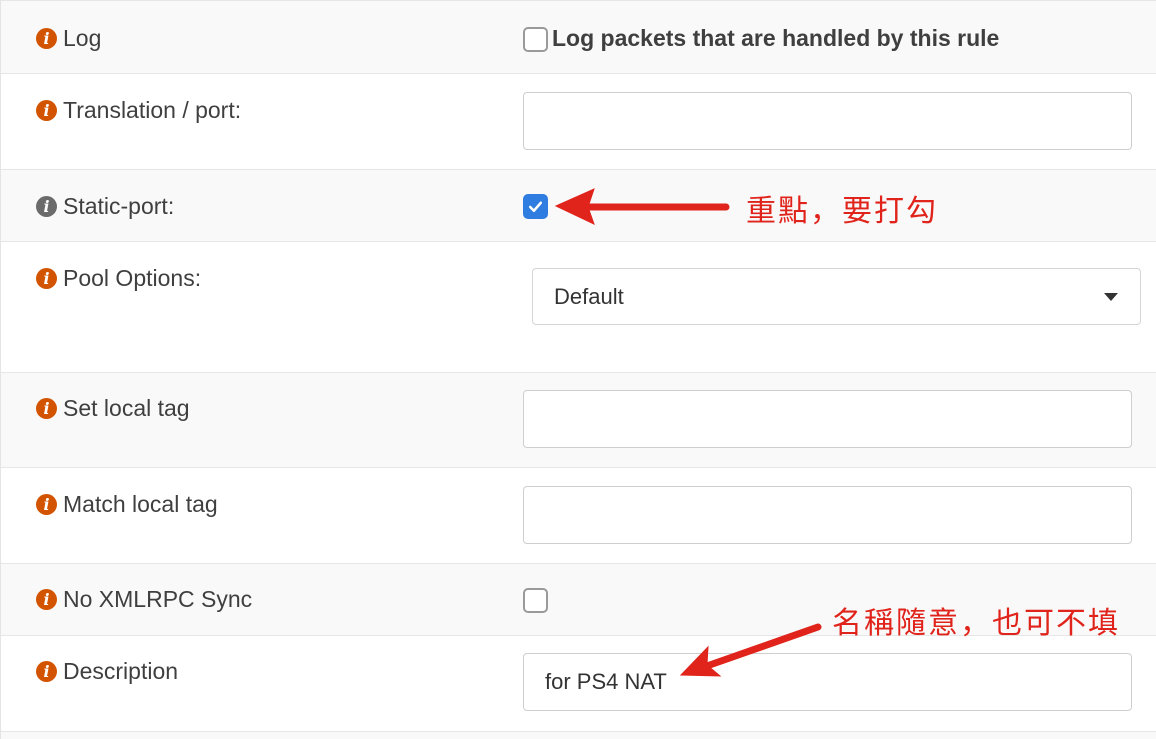 This screenshot has width=1156, height=739. Describe the element at coordinates (827, 121) in the screenshot. I see `translation-port-input` at that location.